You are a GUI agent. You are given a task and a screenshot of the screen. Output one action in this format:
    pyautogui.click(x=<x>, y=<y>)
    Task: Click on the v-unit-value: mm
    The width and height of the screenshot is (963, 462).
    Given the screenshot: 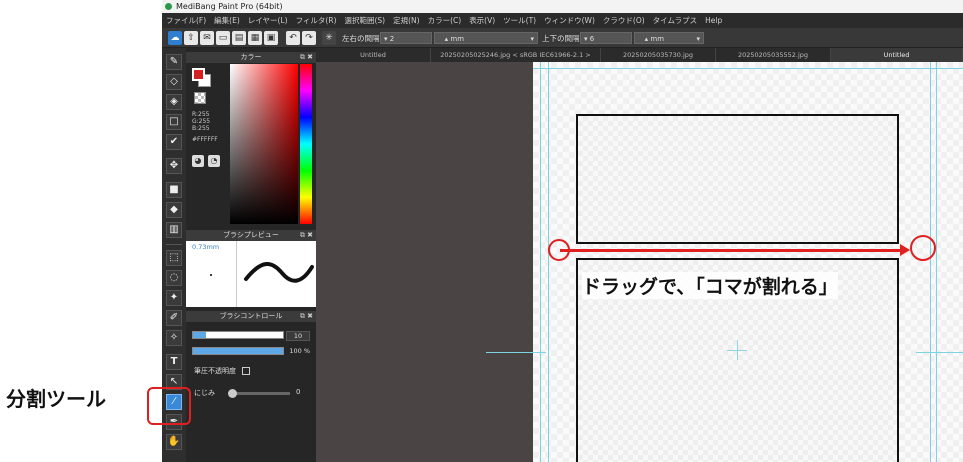 What is the action you would take?
    pyautogui.click(x=657, y=39)
    